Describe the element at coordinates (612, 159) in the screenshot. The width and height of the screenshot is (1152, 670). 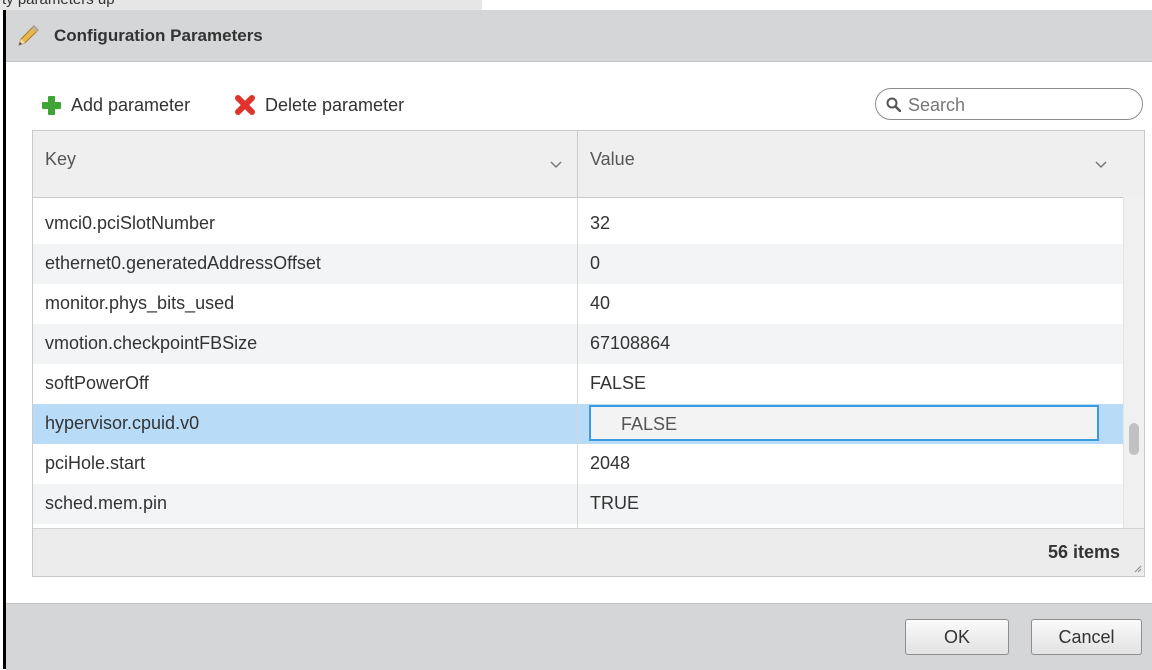
I see `column-header-value-label: Value` at that location.